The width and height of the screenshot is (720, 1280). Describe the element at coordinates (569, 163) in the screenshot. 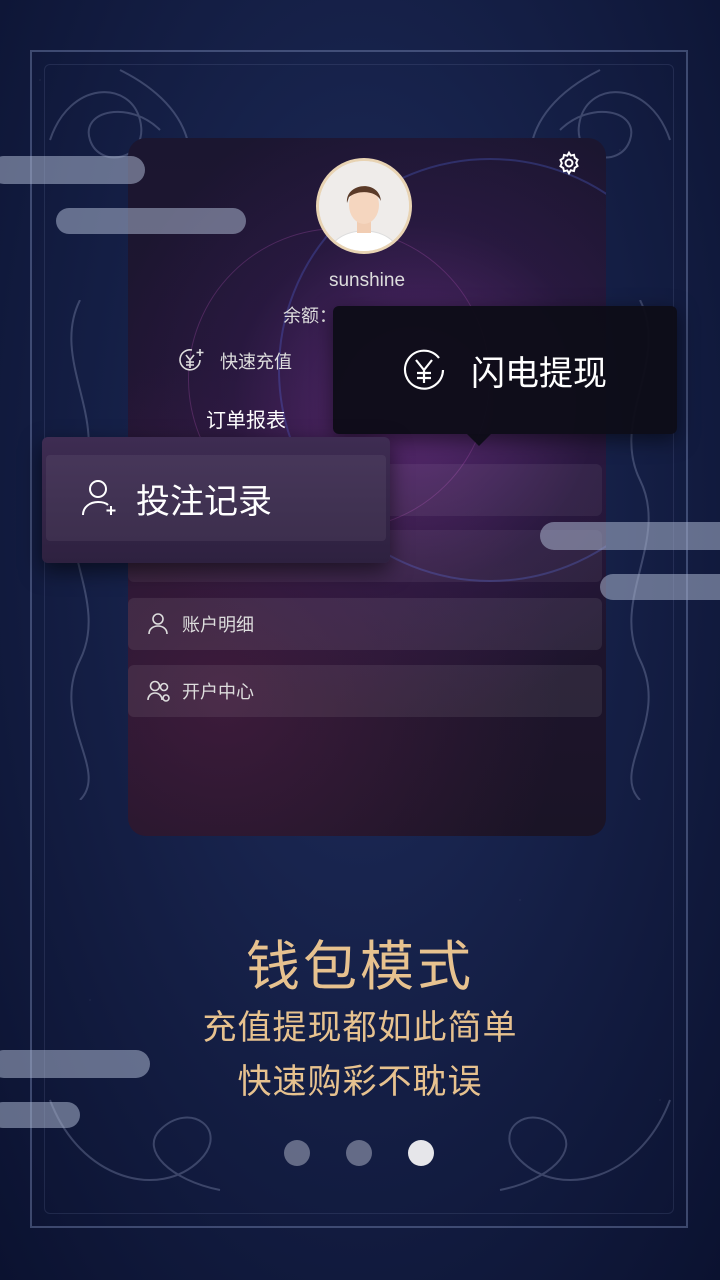

I see `settings-gear-icon` at that location.